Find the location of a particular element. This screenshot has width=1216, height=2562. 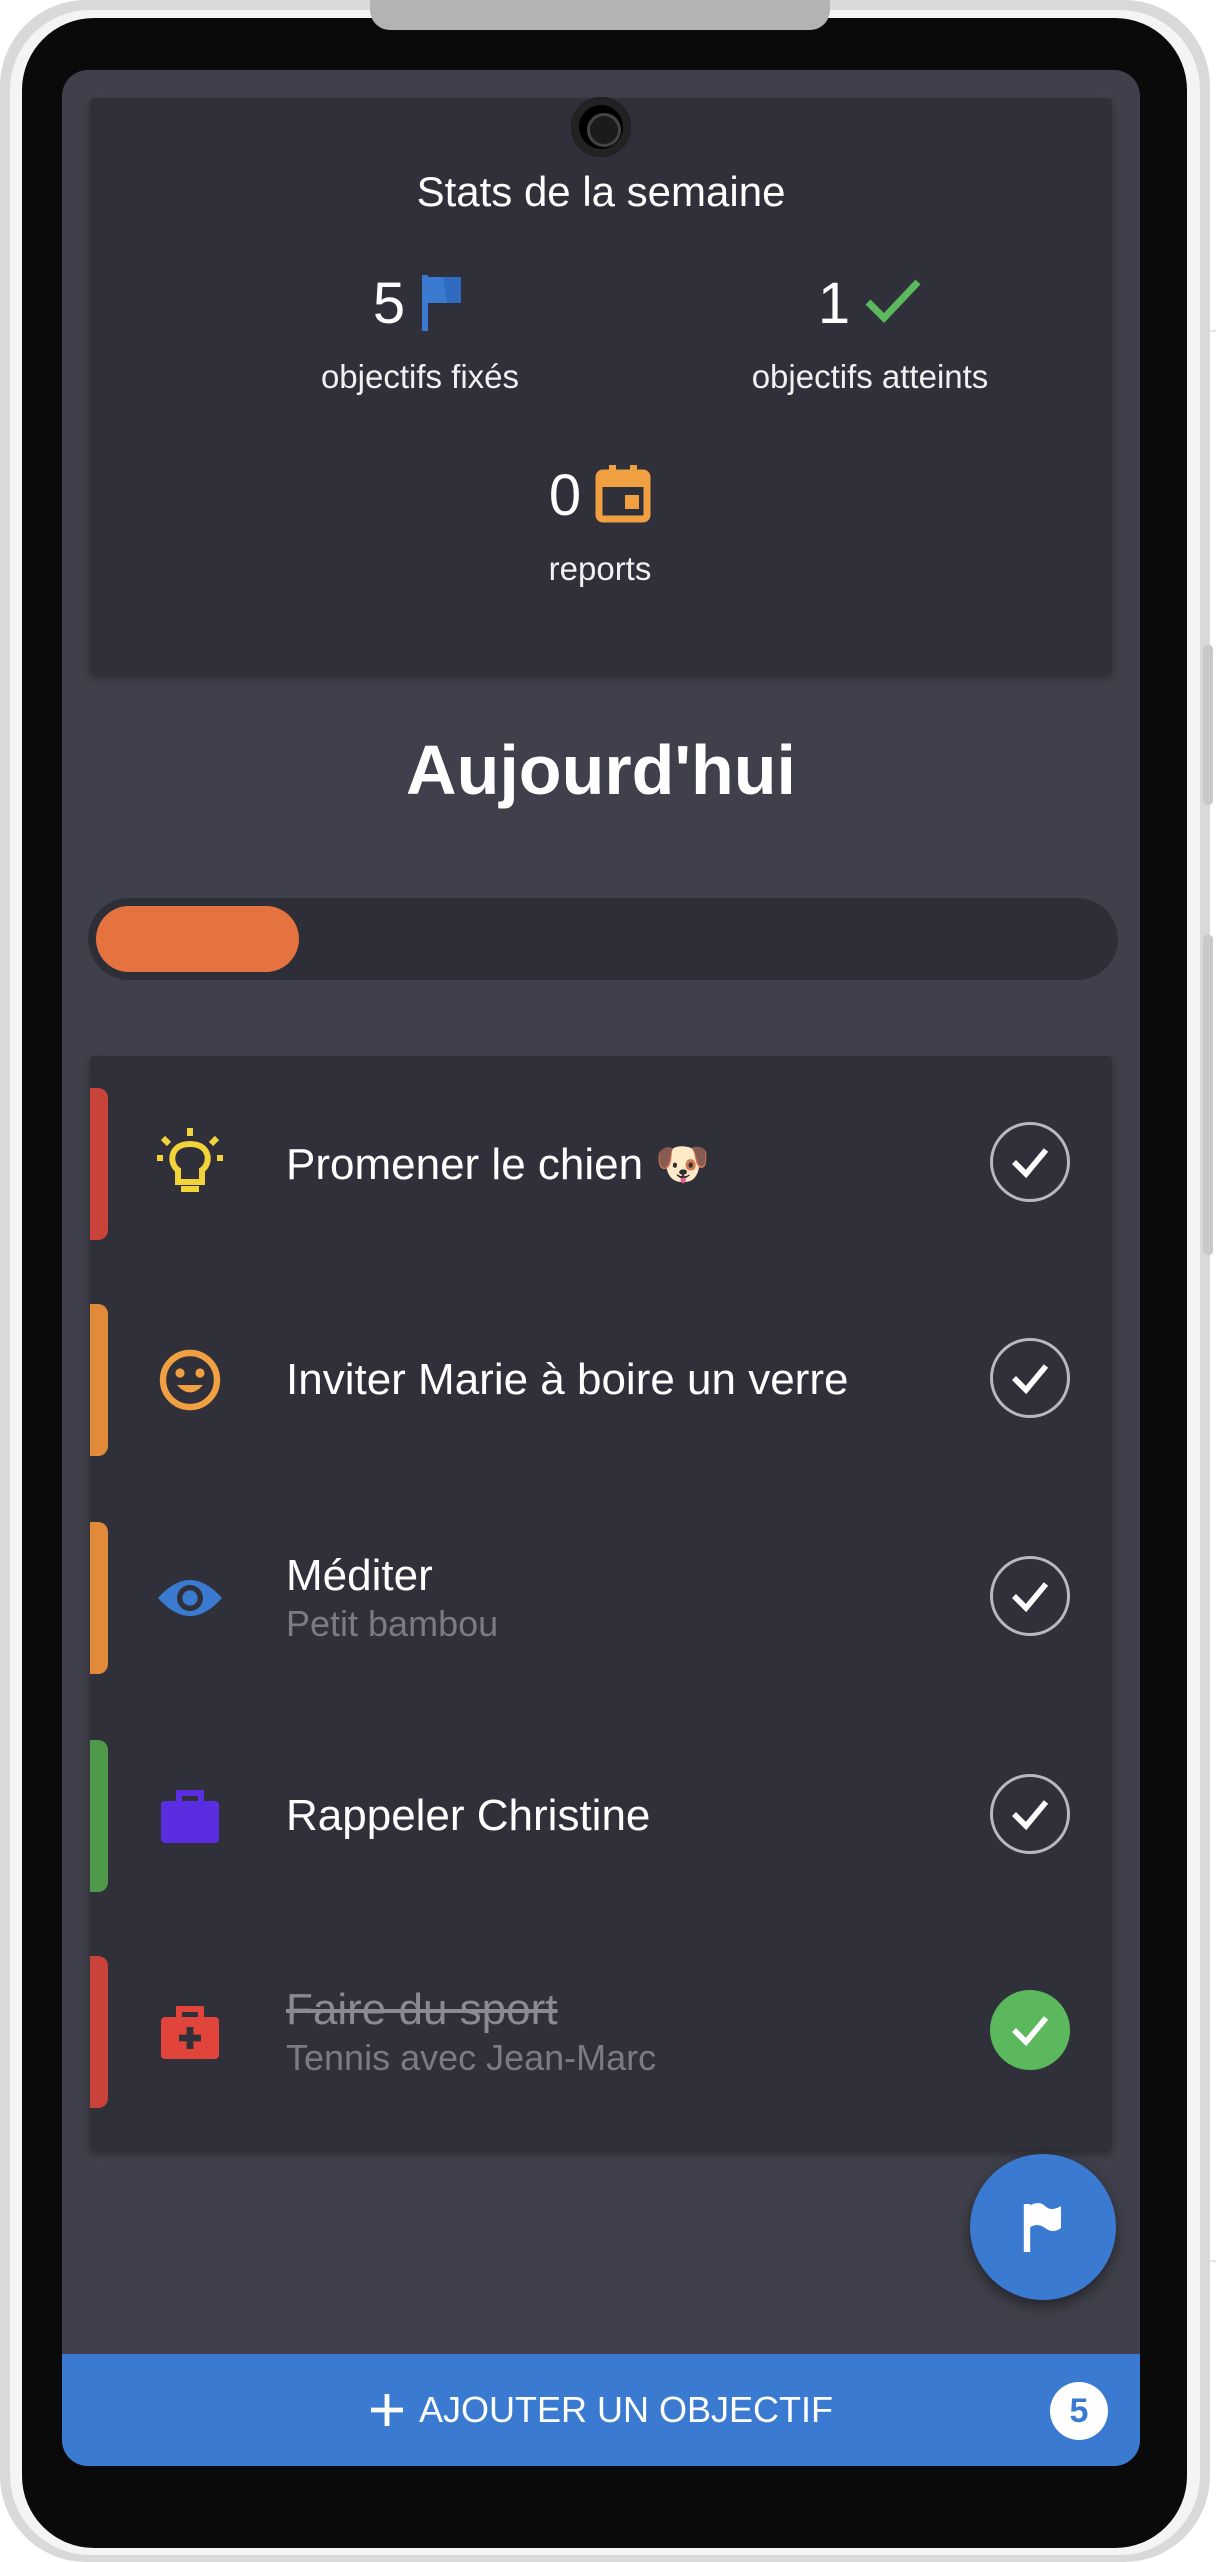

stat-goals-reached: 1 objectifs atteints is located at coordinates (870, 332).